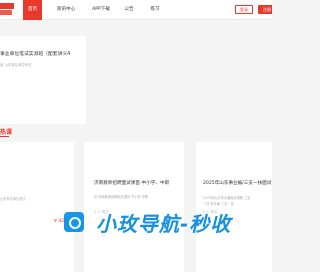 This screenshot has width=320, height=272. I want to click on site-logo, so click(7, 9).